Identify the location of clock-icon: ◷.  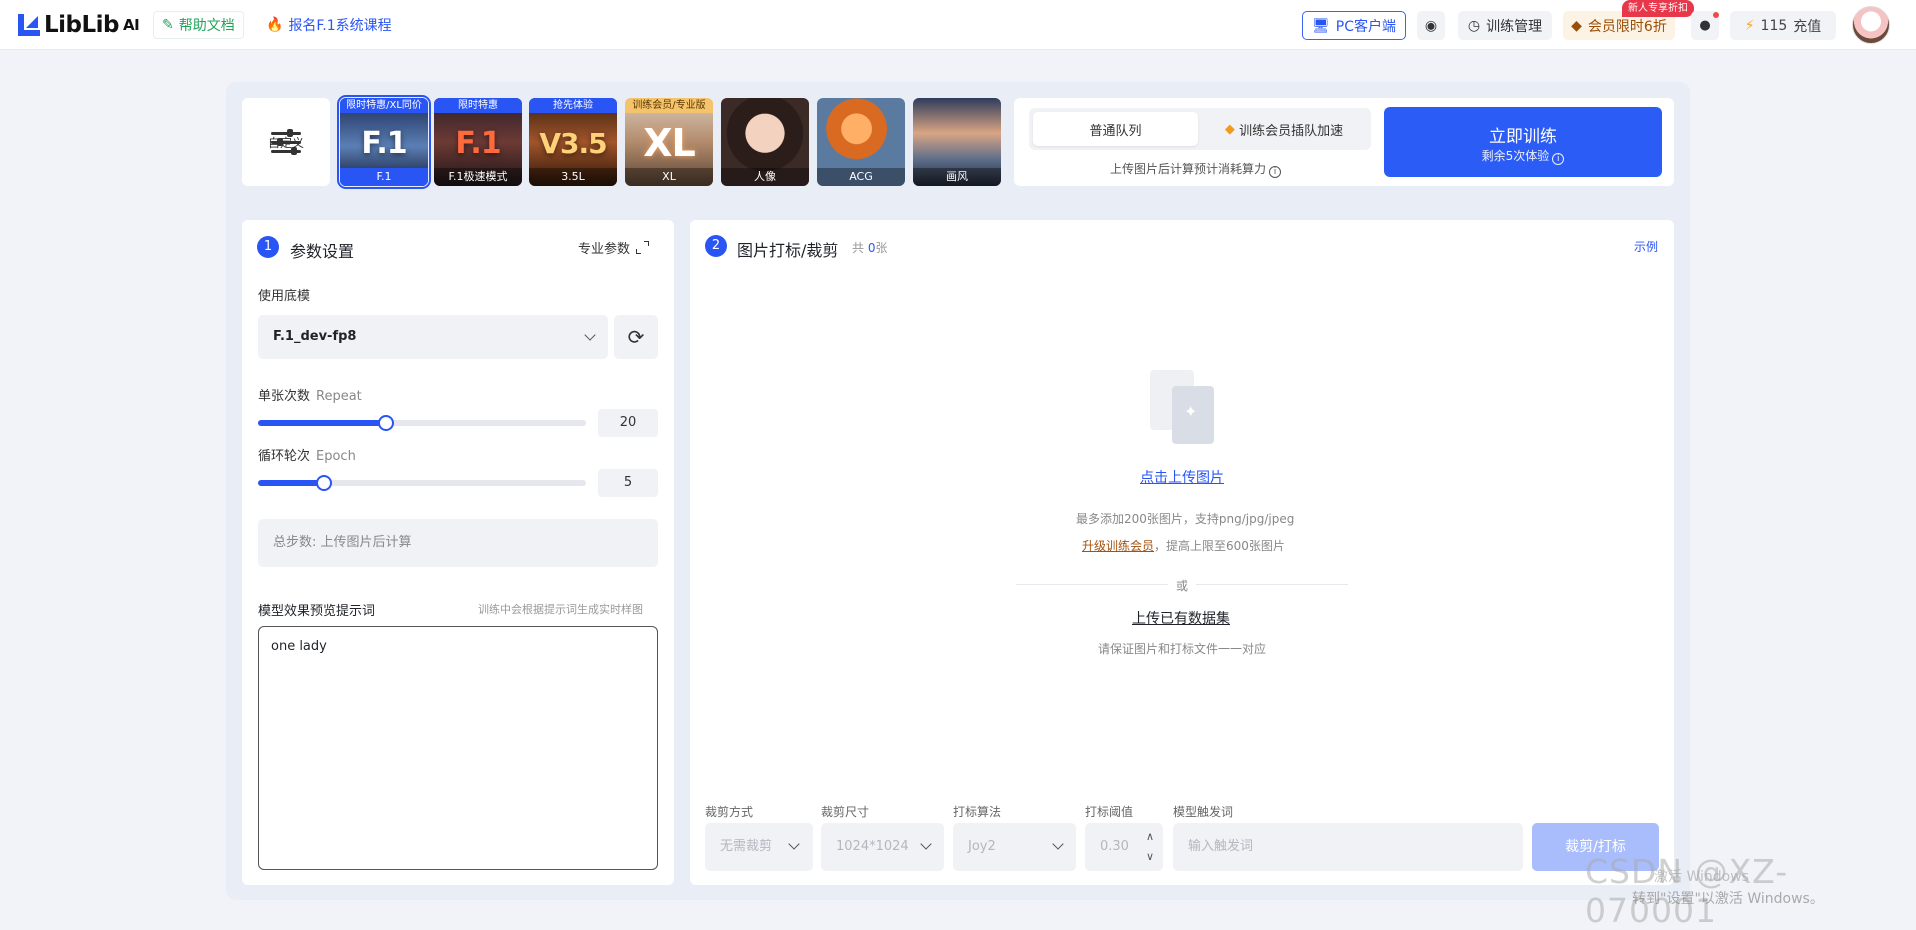
(1474, 25).